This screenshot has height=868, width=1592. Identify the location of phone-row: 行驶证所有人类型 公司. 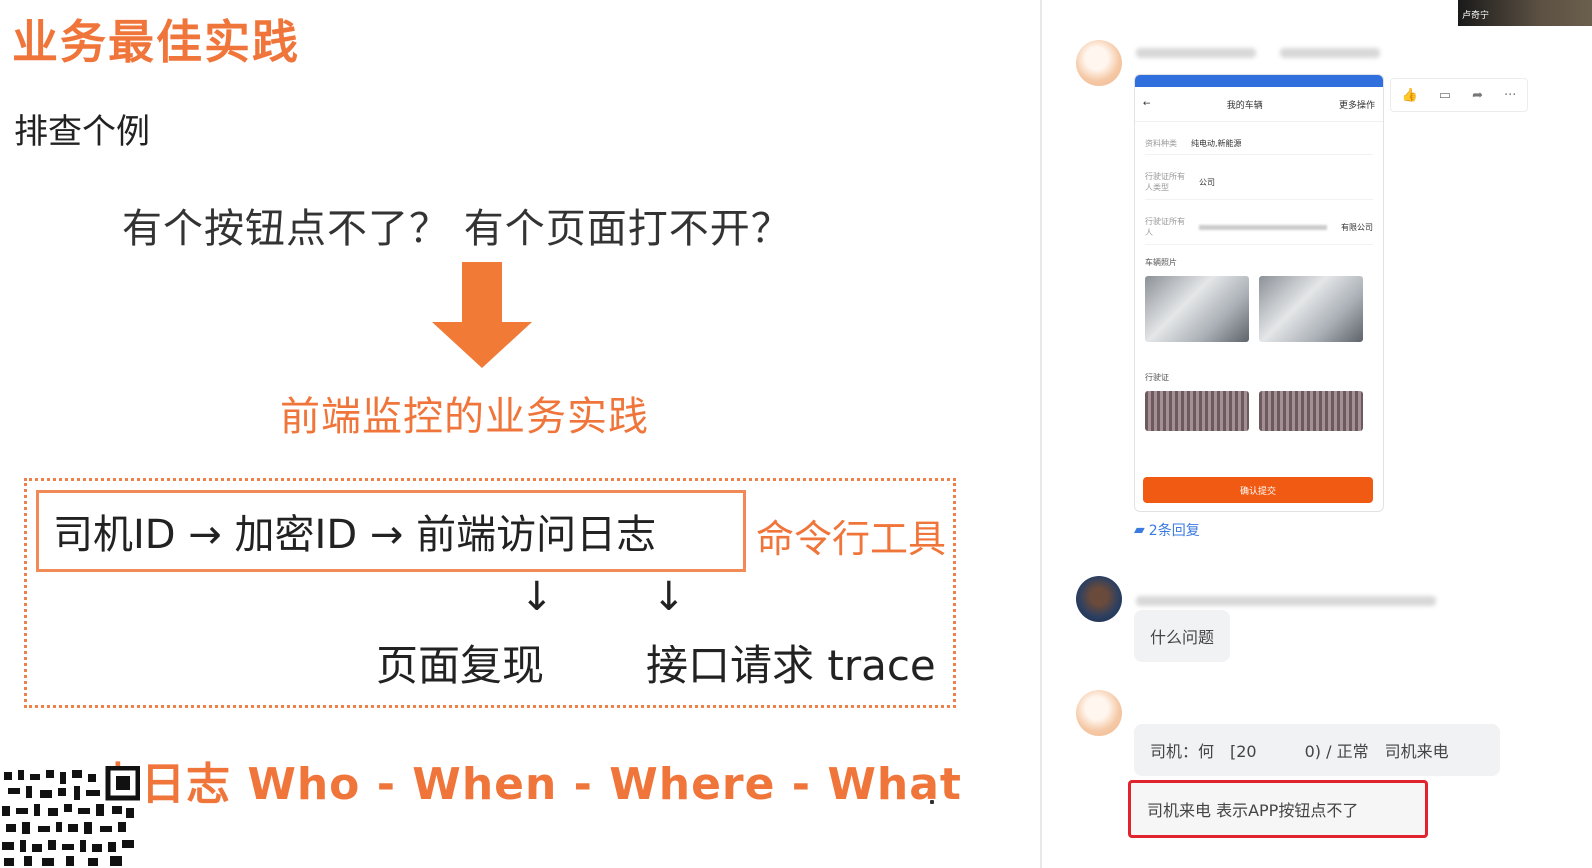
(1259, 182).